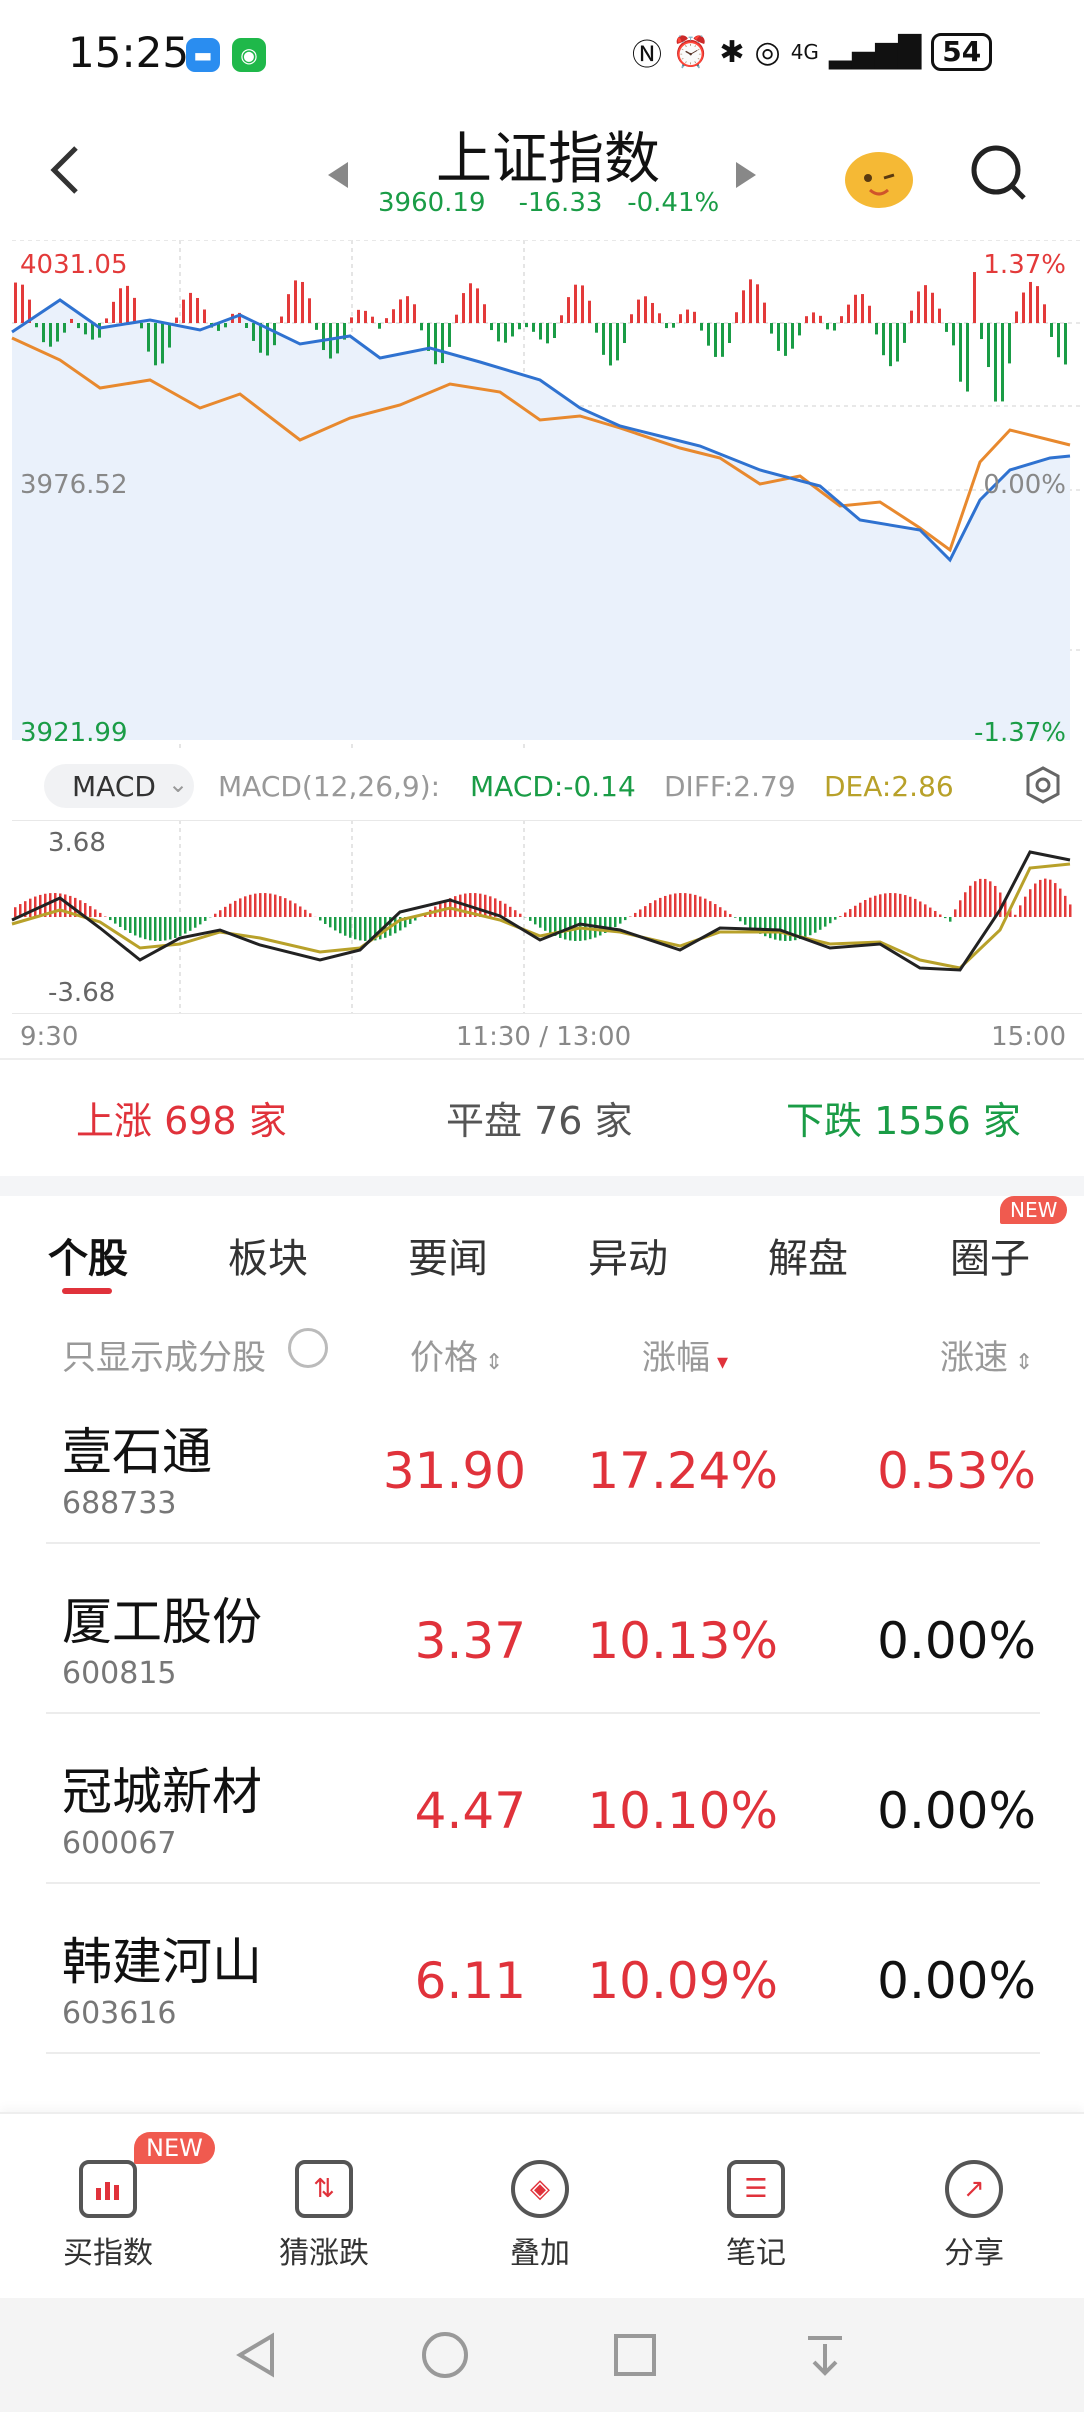 This screenshot has width=1084, height=2412. Describe the element at coordinates (119, 1843) in the screenshot. I see `stock-code: 600067` at that location.